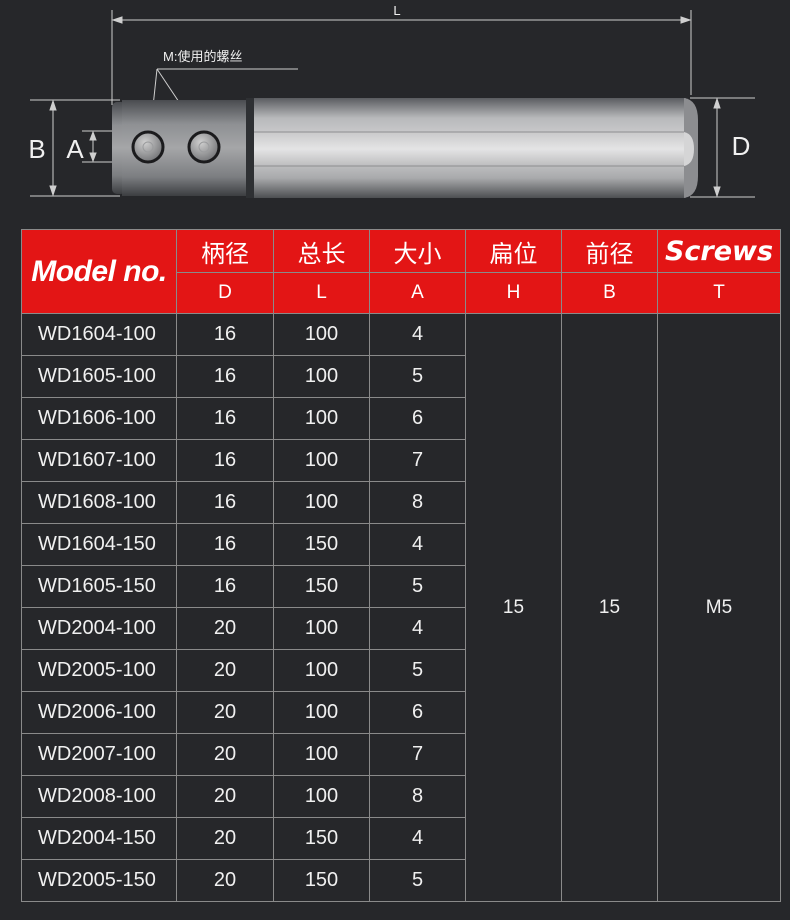  I want to click on label-B: B, so click(36, 149).